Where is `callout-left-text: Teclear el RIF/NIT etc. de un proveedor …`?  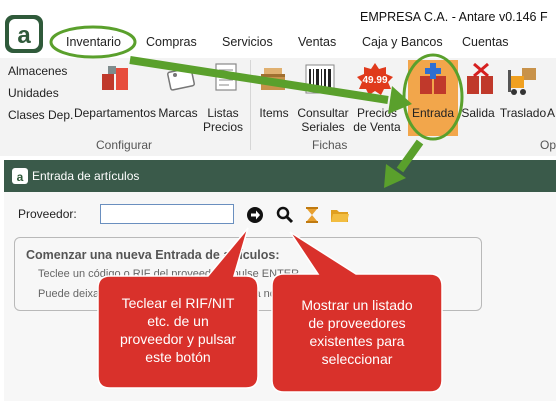 callout-left-text: Teclear el RIF/NIT etc. de un proveedor … is located at coordinates (178, 330).